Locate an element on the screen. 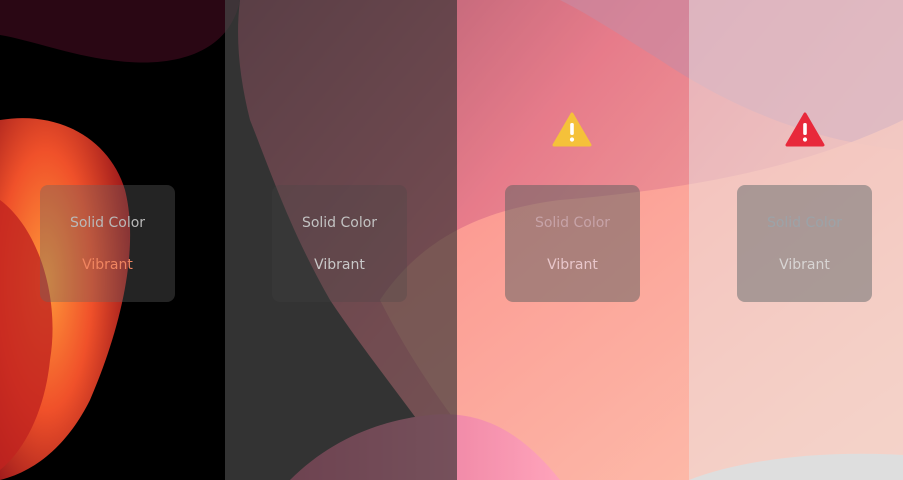  material-card-extra-light: Solid Color Vibrant is located at coordinates (804, 243).